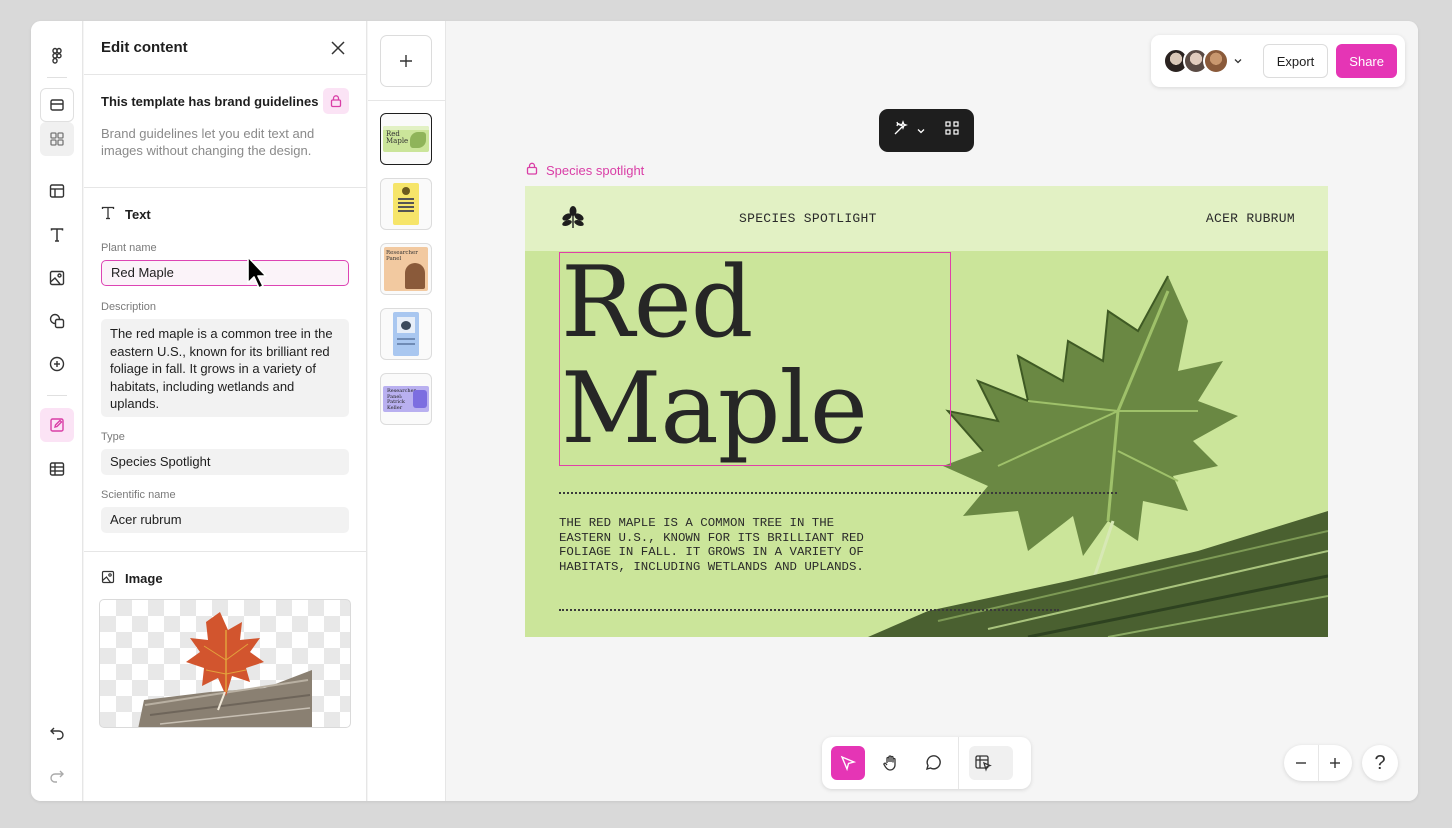 This screenshot has width=1452, height=828. I want to click on page-thumbnail-3: Researcher Panel, so click(406, 269).